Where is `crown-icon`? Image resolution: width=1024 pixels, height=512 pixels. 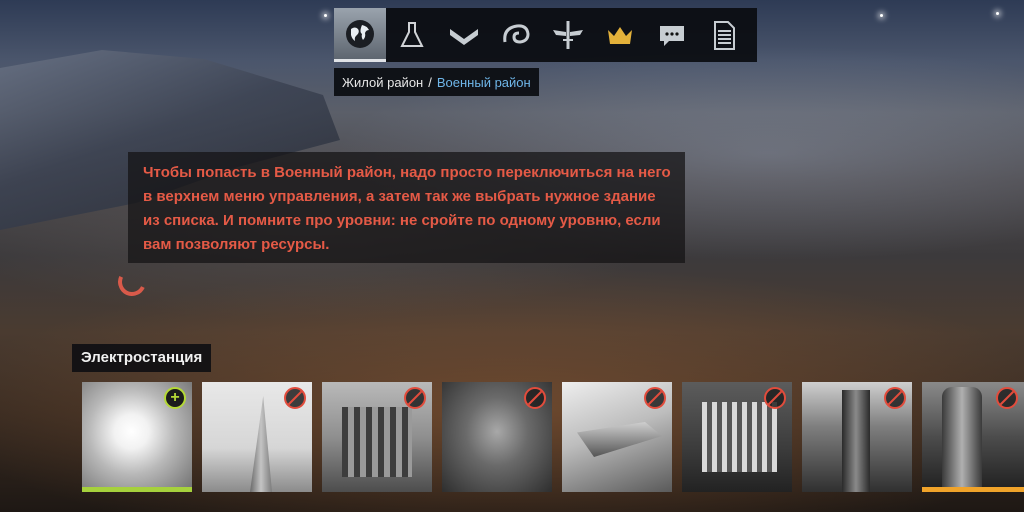 crown-icon is located at coordinates (620, 35).